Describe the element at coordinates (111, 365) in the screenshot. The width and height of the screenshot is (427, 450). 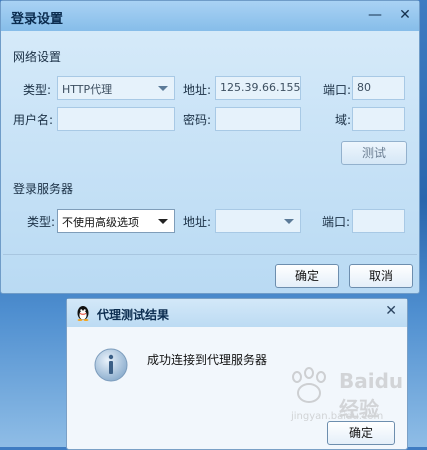
I see `info-icon` at that location.